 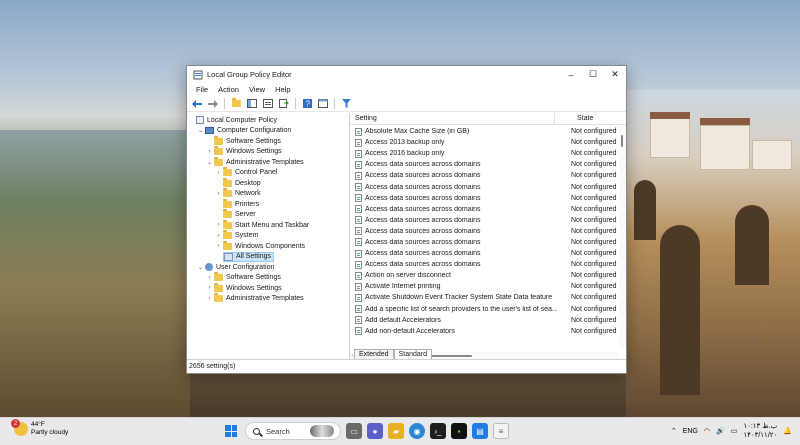 I want to click on scrollbar-thumb, so click(x=622, y=141).